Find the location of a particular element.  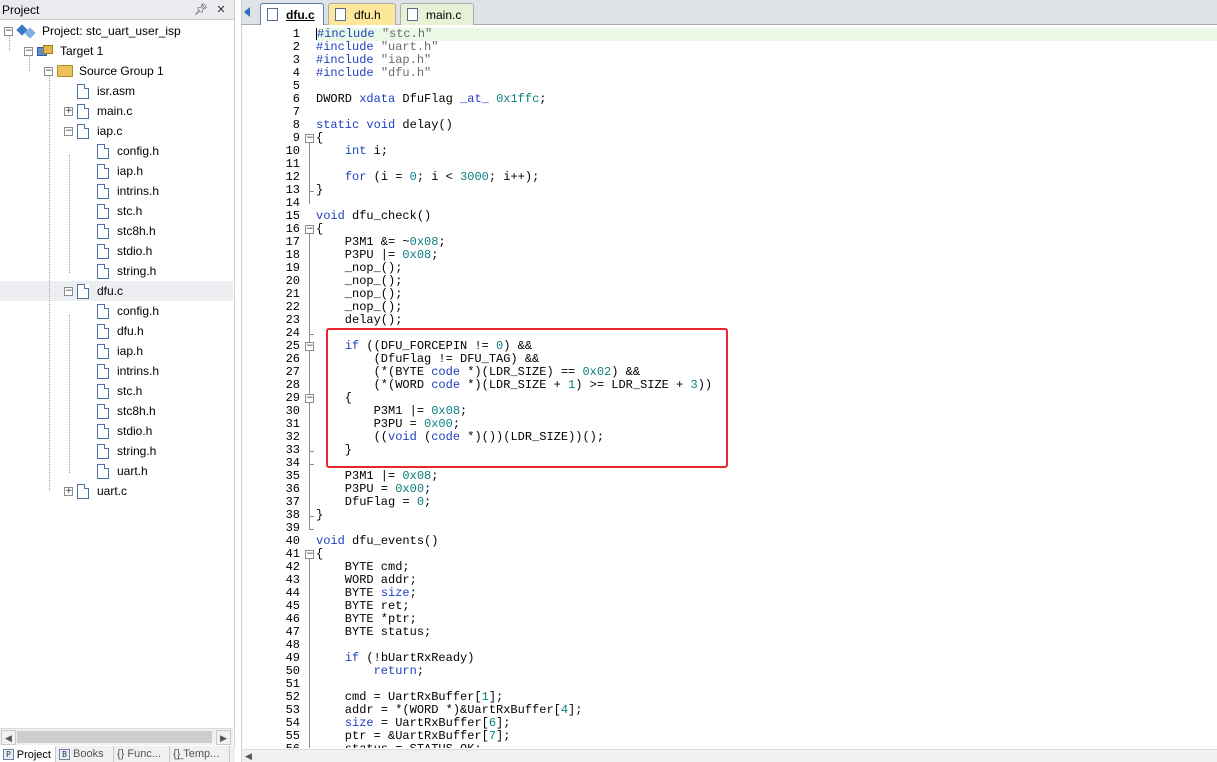

tree-item: − Source Group 1 is located at coordinates (116, 71).